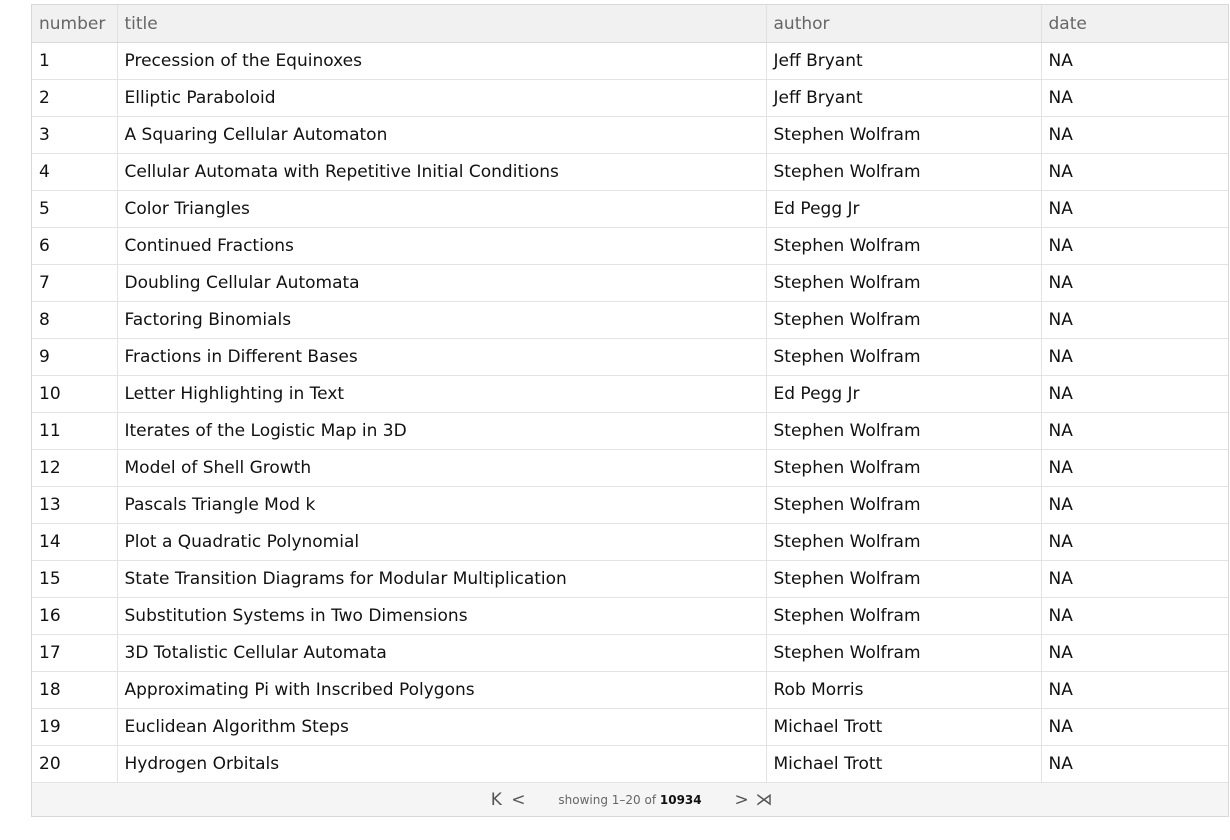 The image size is (1230, 840). I want to click on cell-title: Factoring Binomials, so click(442, 320).